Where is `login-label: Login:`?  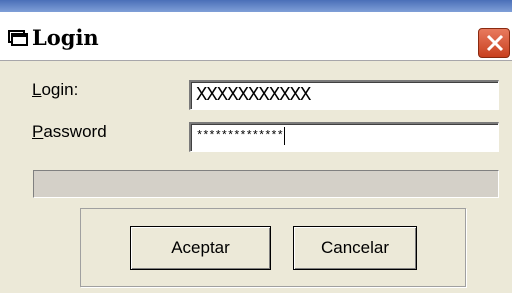
login-label: Login: is located at coordinates (55, 90).